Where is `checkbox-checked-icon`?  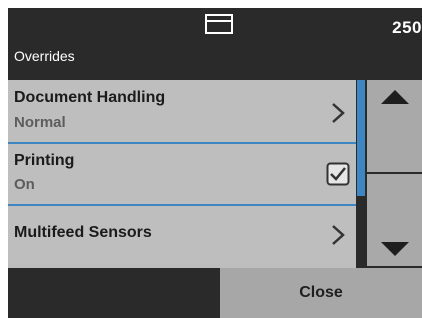
checkbox-checked-icon is located at coordinates (338, 174).